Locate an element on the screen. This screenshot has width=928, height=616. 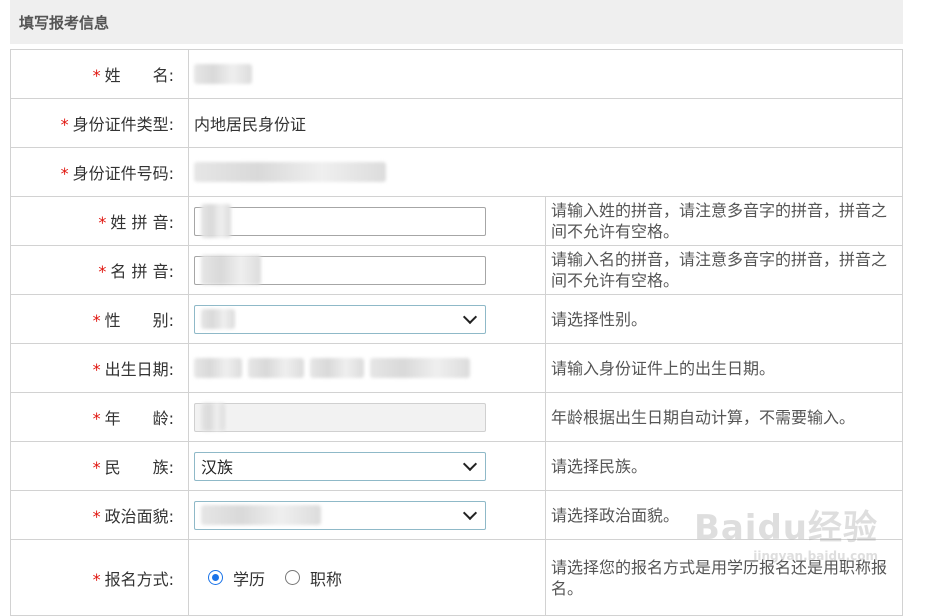
redacted-name is located at coordinates (223, 74).